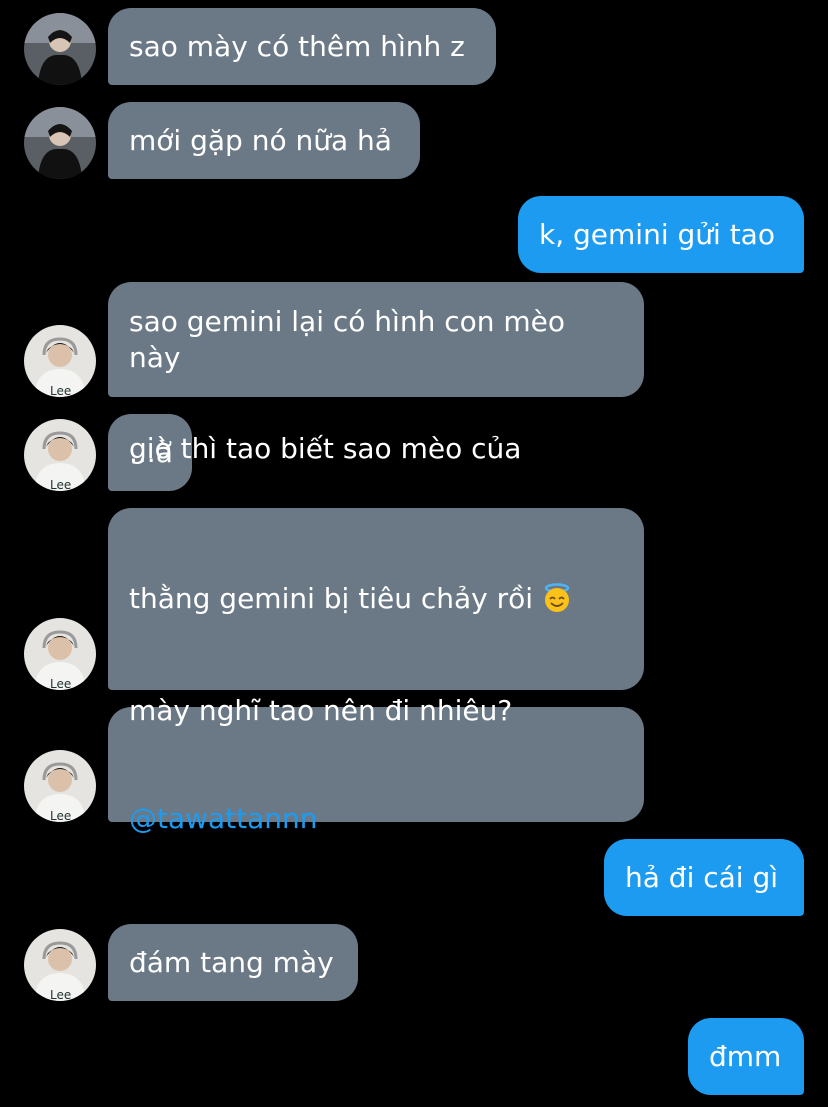  What do you see at coordinates (325, 448) in the screenshot?
I see `message-text-line-1: giờ thì tao biết sao mèo của` at bounding box center [325, 448].